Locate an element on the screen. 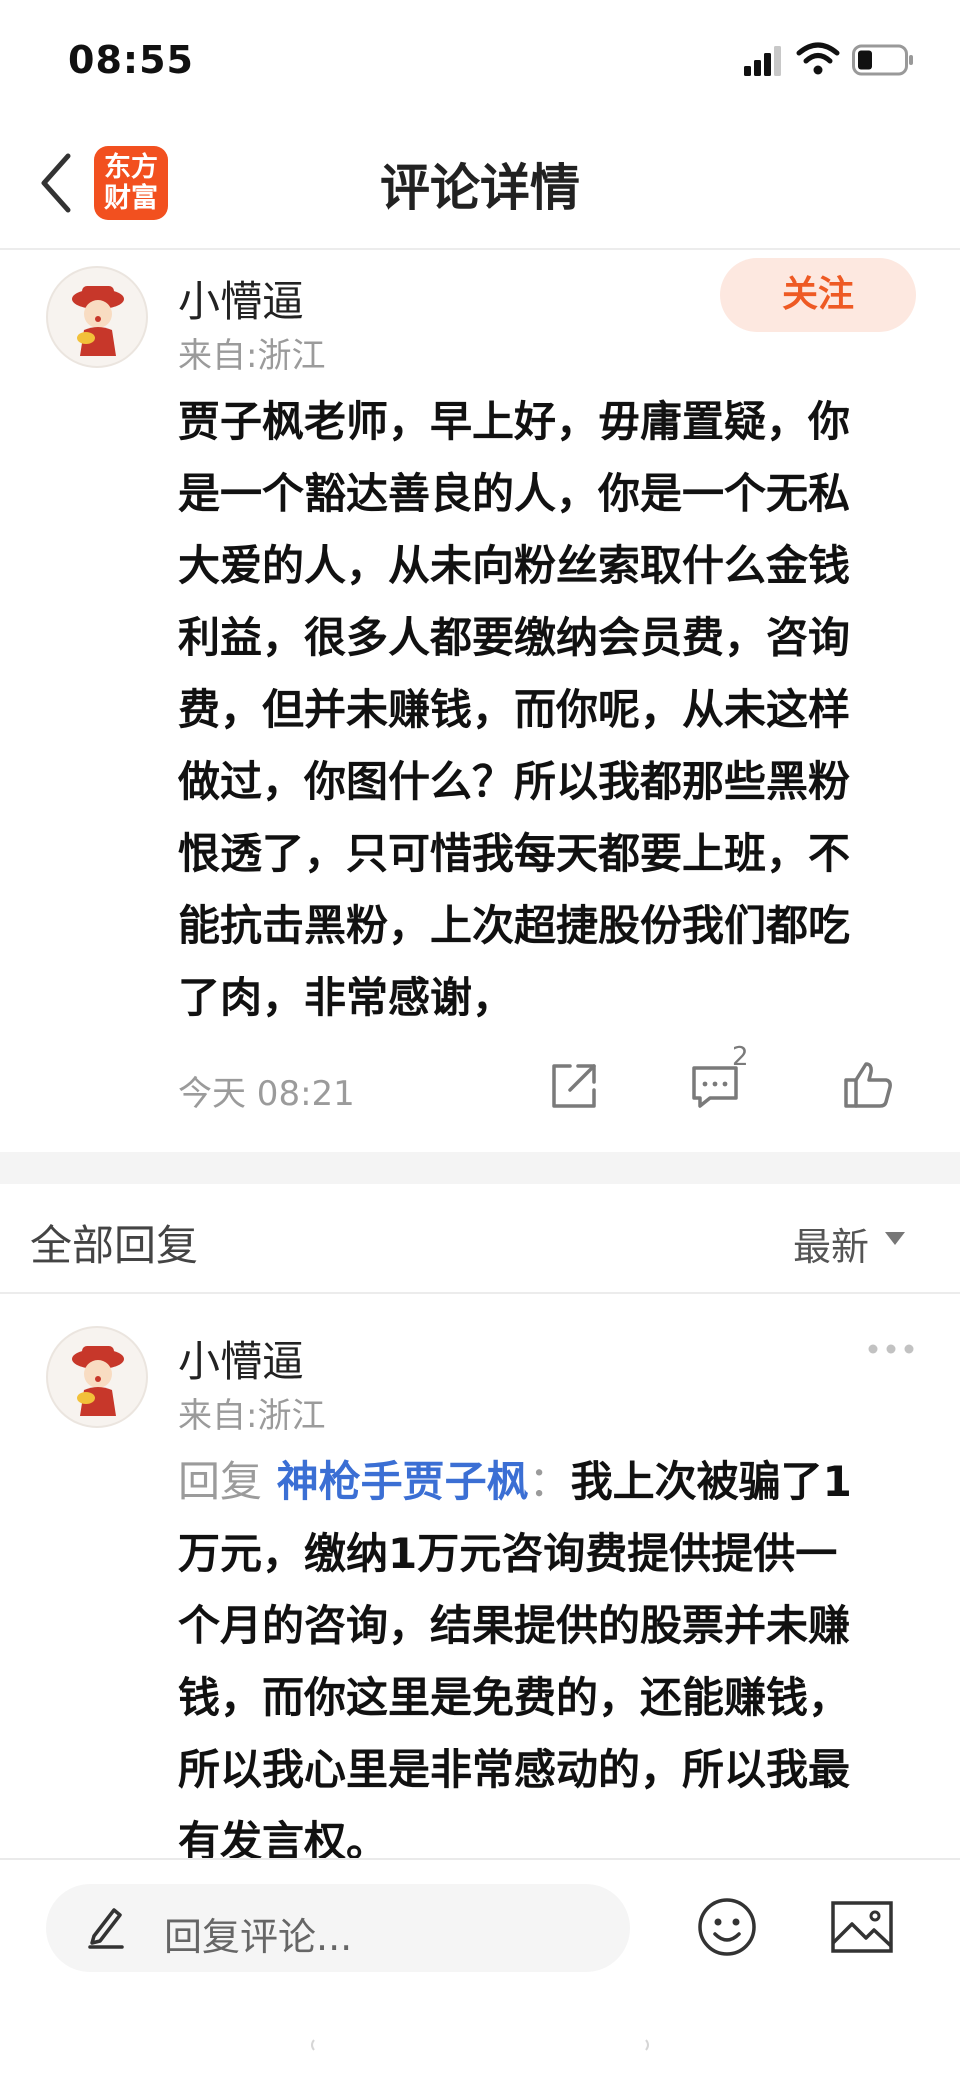 The width and height of the screenshot is (960, 2081). all-replies-title: 全部回复 is located at coordinates (114, 1245).